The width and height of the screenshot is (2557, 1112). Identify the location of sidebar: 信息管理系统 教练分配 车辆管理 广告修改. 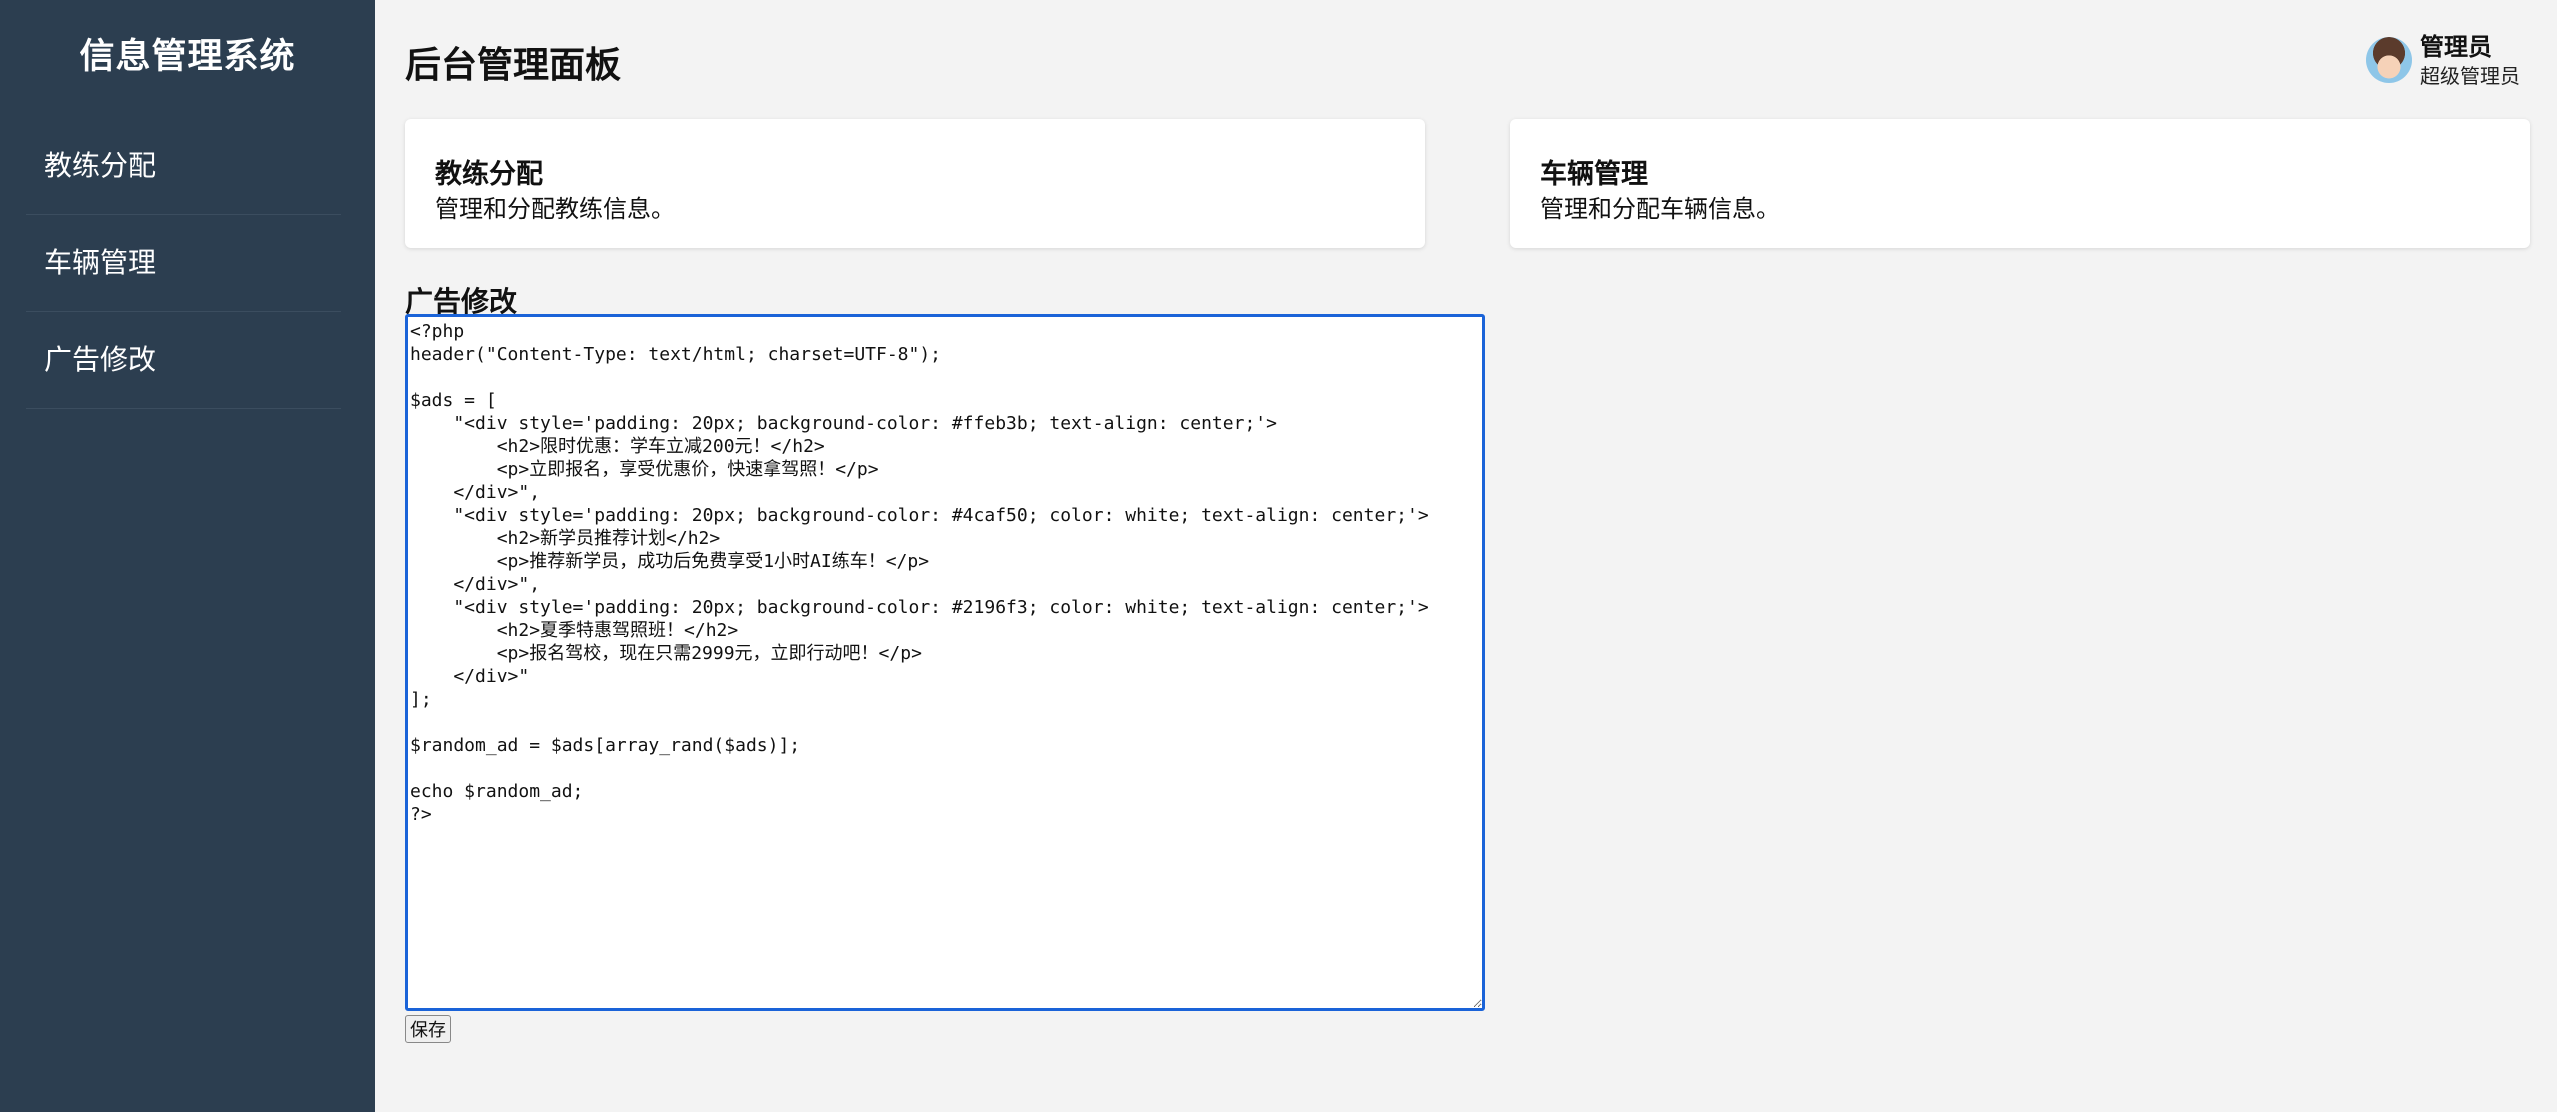
(187, 556).